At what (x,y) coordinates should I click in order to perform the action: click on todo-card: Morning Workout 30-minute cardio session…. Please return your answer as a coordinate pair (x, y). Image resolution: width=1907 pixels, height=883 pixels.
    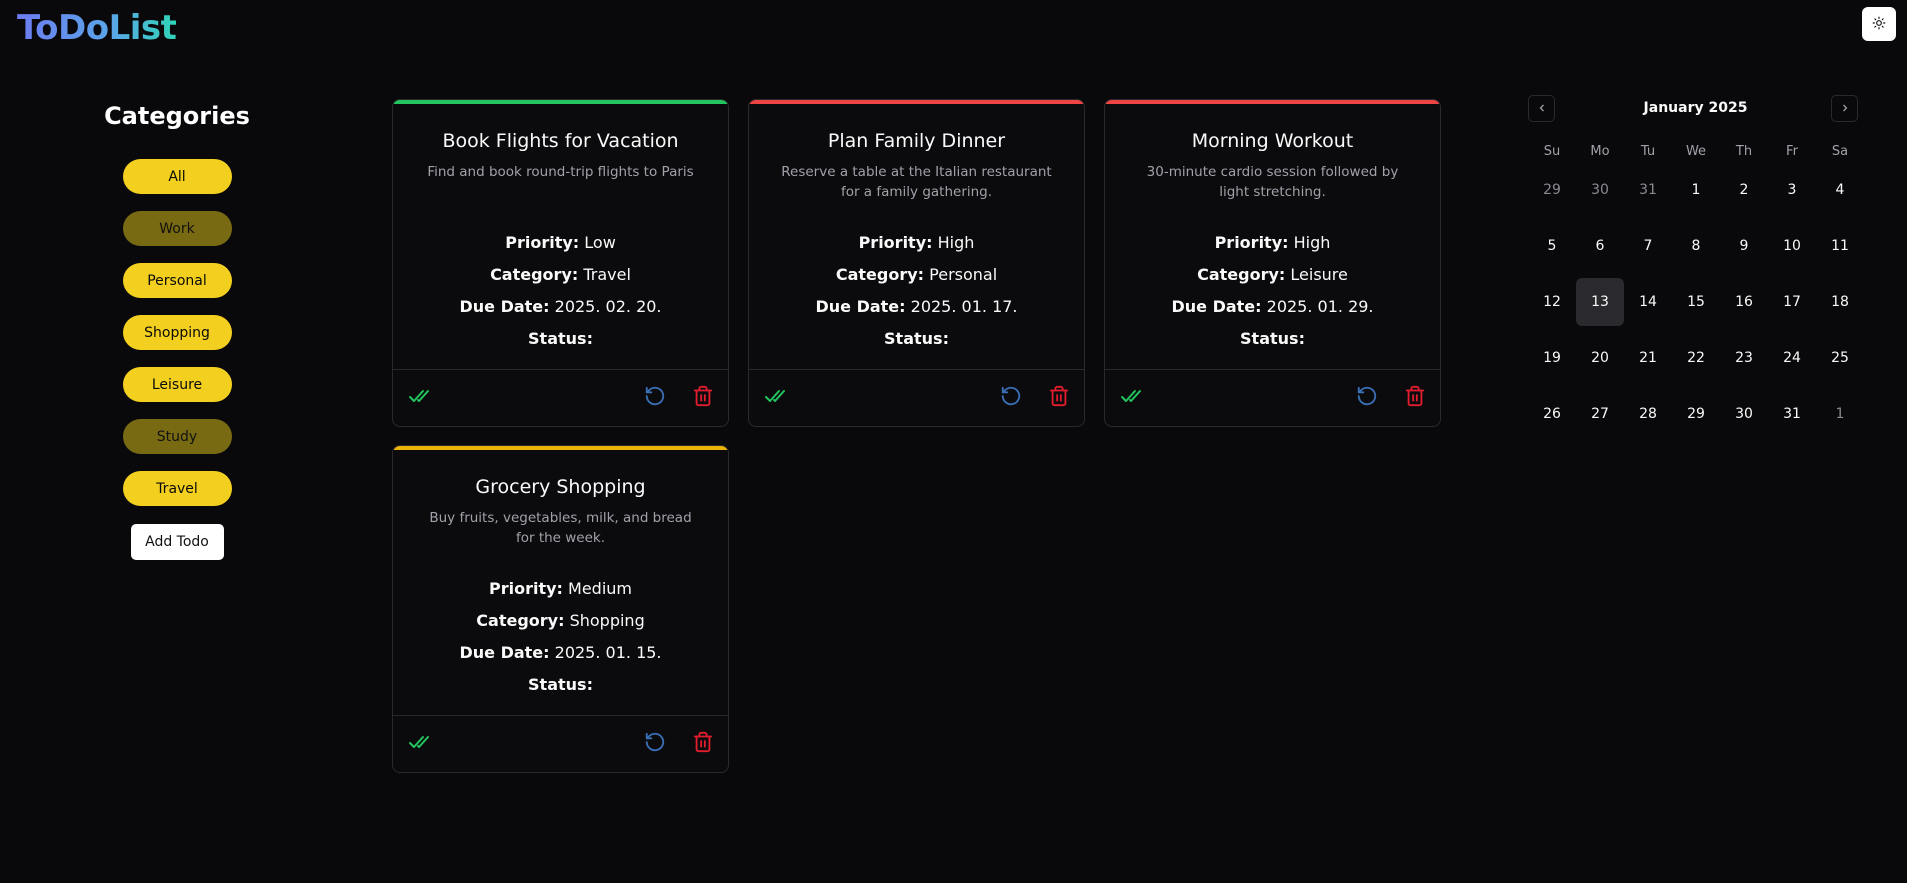
    Looking at the image, I should click on (1272, 263).